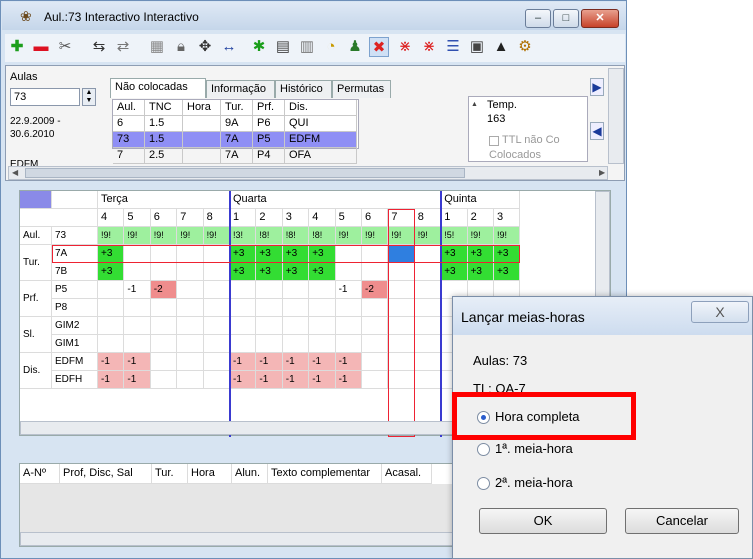  I want to click on remove-icon: ▬, so click(41, 47).